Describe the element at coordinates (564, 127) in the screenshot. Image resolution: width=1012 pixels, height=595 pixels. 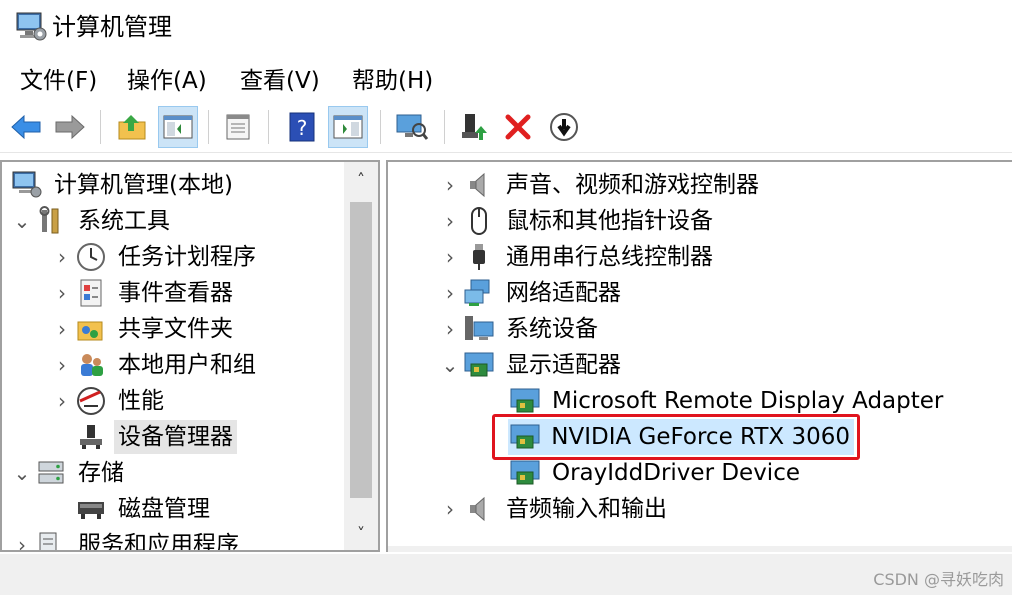
I see `disable-device-icon` at that location.